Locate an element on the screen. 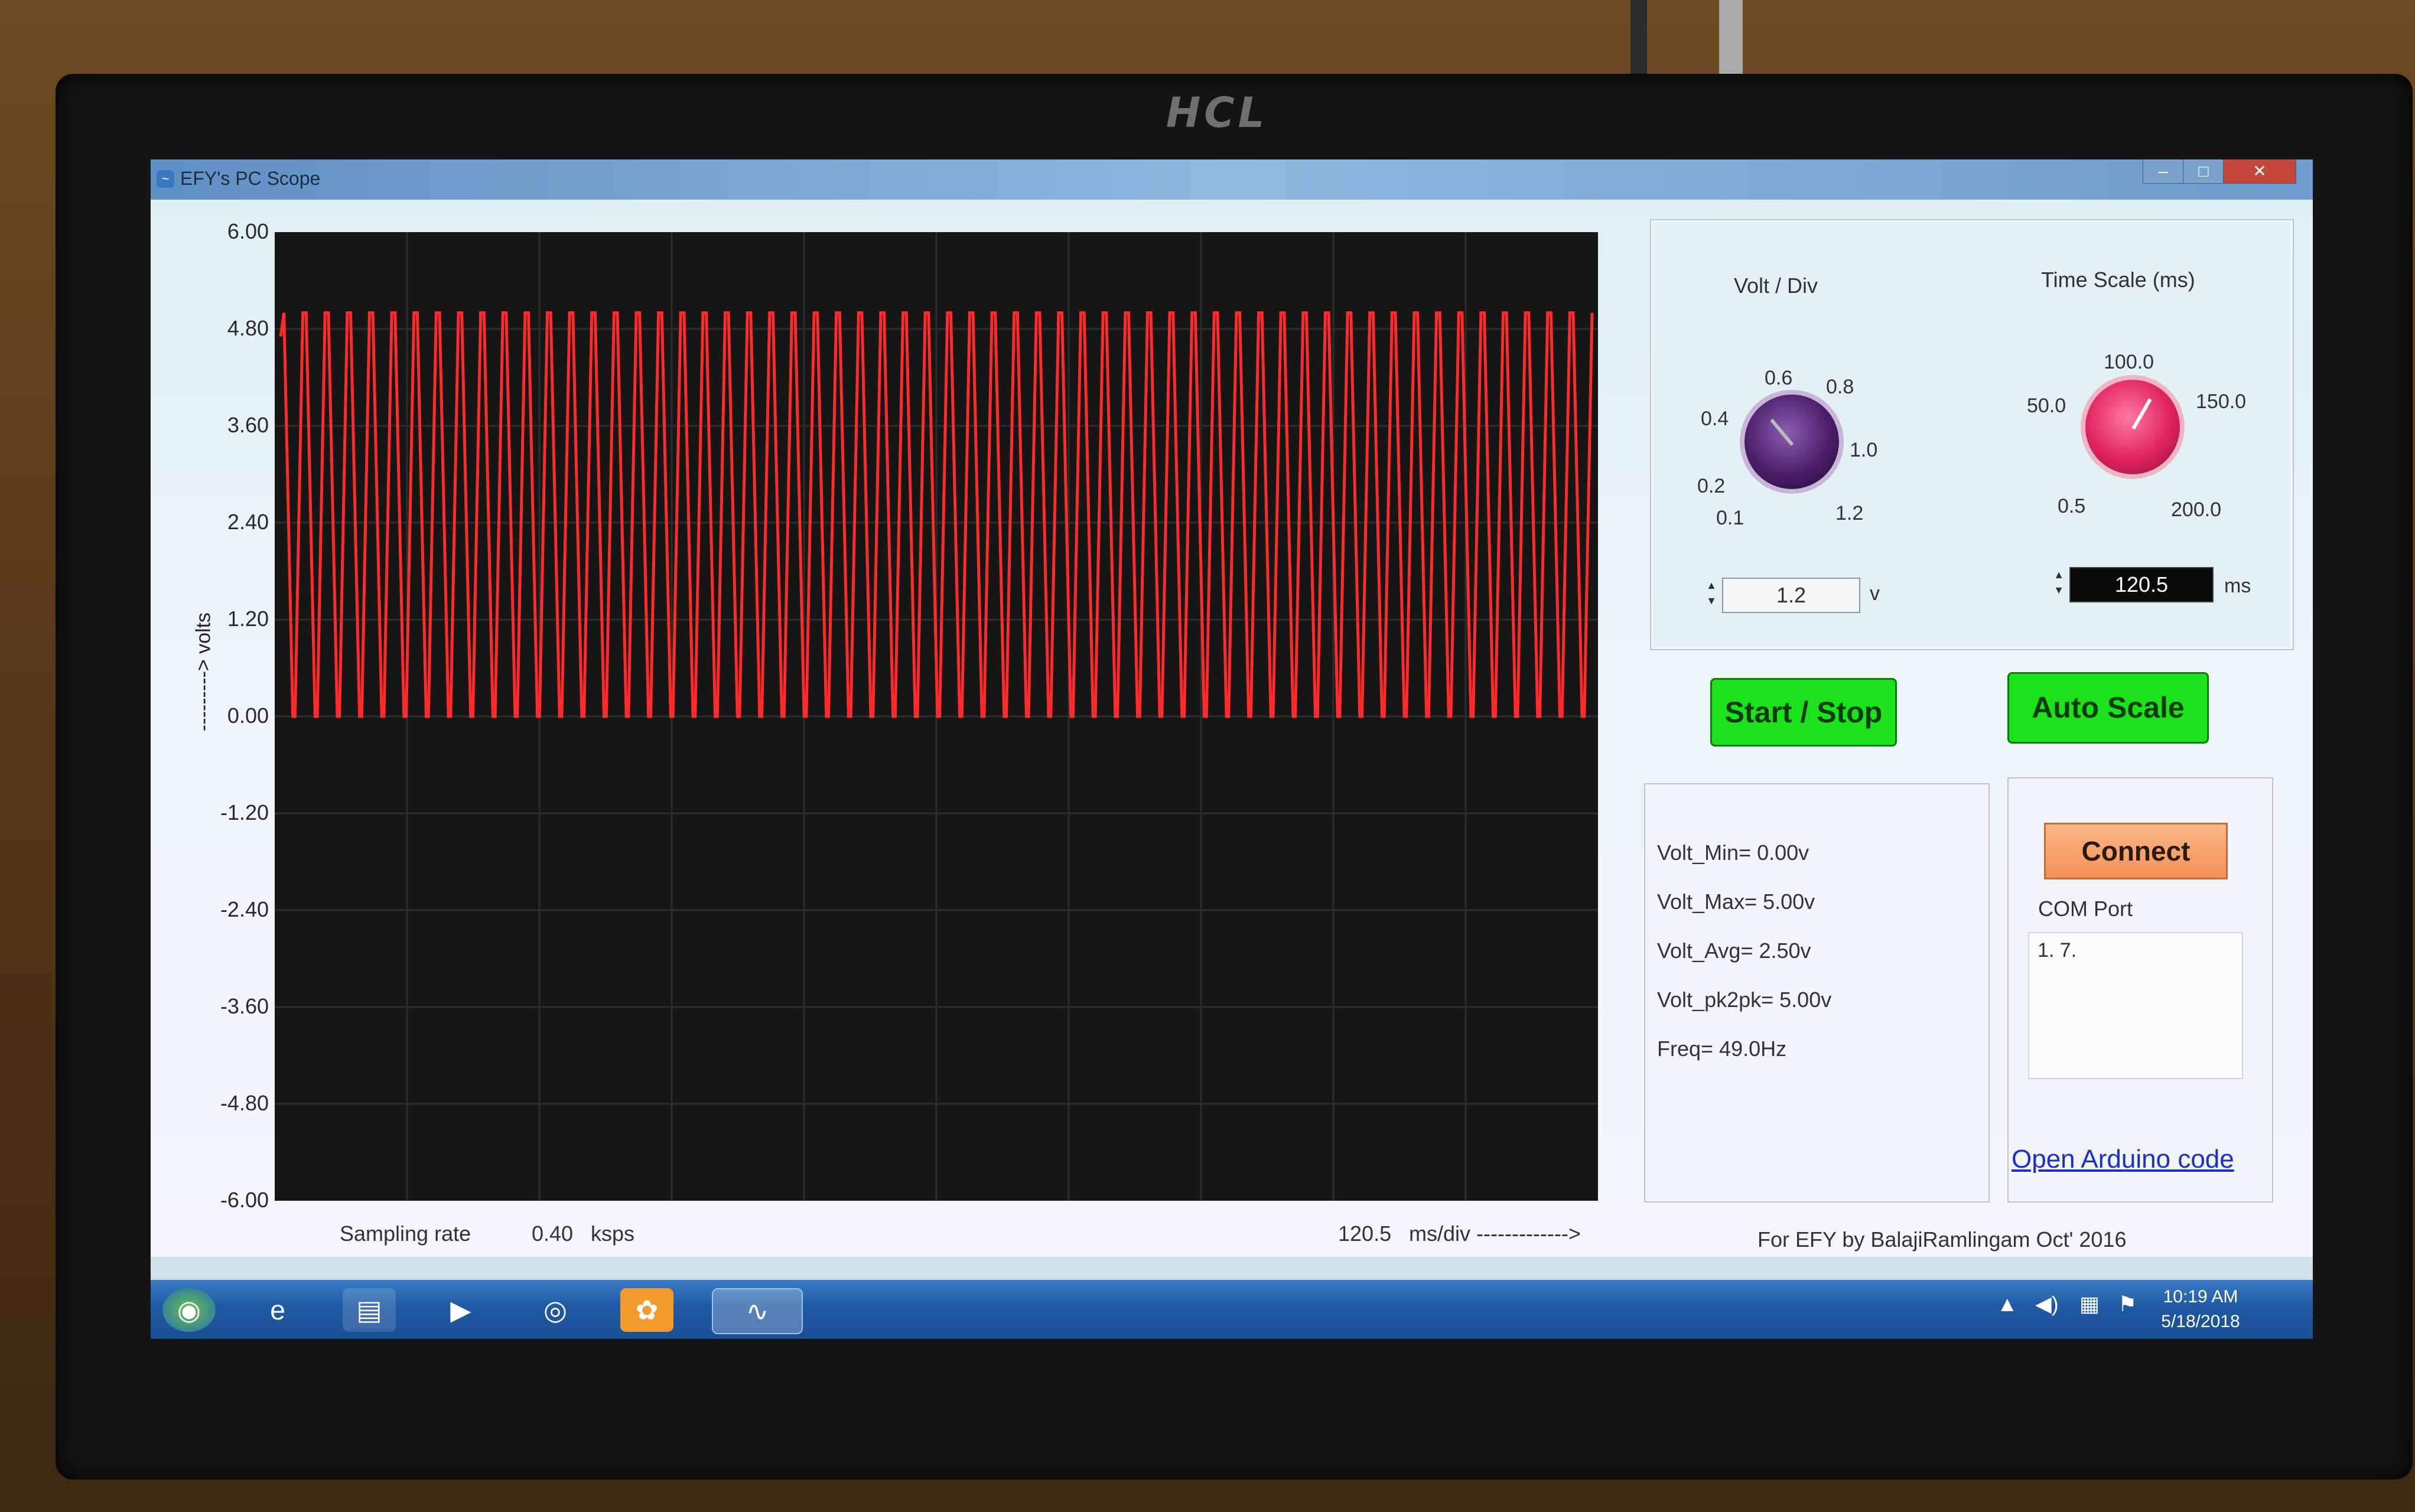 The height and width of the screenshot is (1512, 2415). volt-div-mark: 0.6 is located at coordinates (1779, 378).